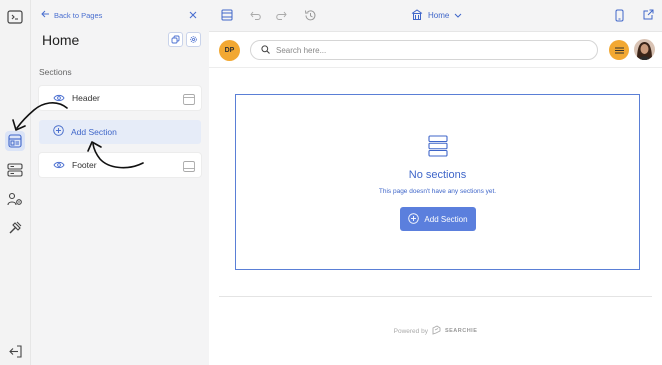 Image resolution: width=662 pixels, height=365 pixels. I want to click on exit-icon, so click(15, 351).